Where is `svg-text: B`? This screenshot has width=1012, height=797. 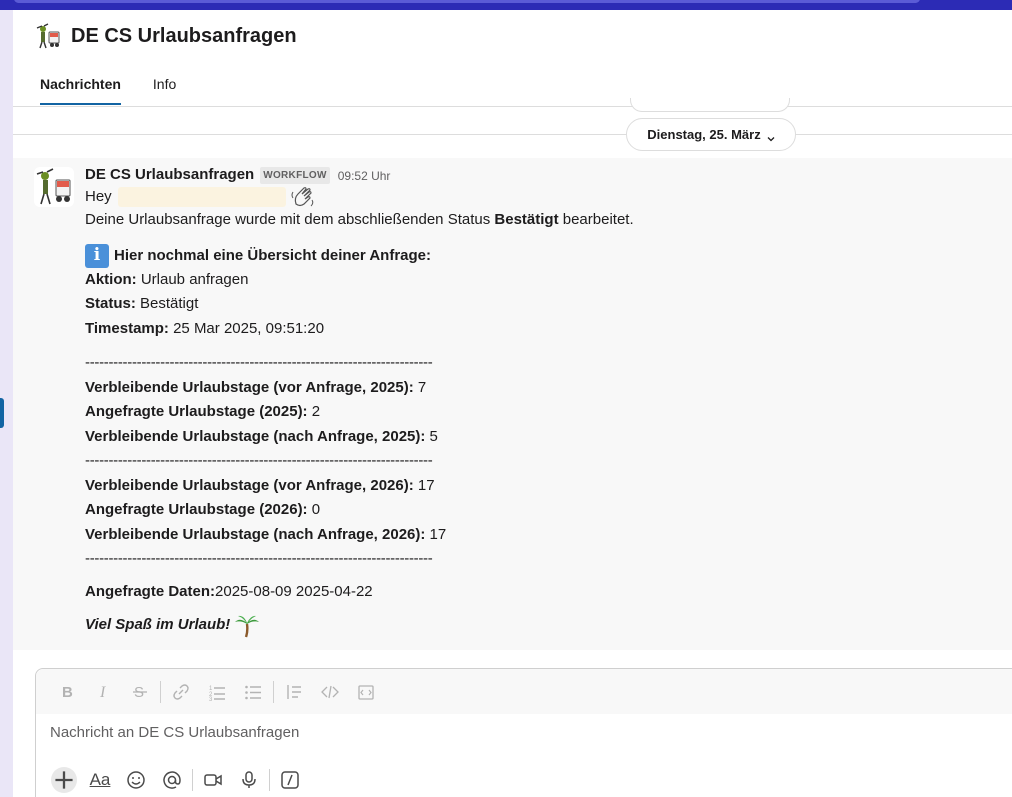
svg-text: B is located at coordinates (67, 692).